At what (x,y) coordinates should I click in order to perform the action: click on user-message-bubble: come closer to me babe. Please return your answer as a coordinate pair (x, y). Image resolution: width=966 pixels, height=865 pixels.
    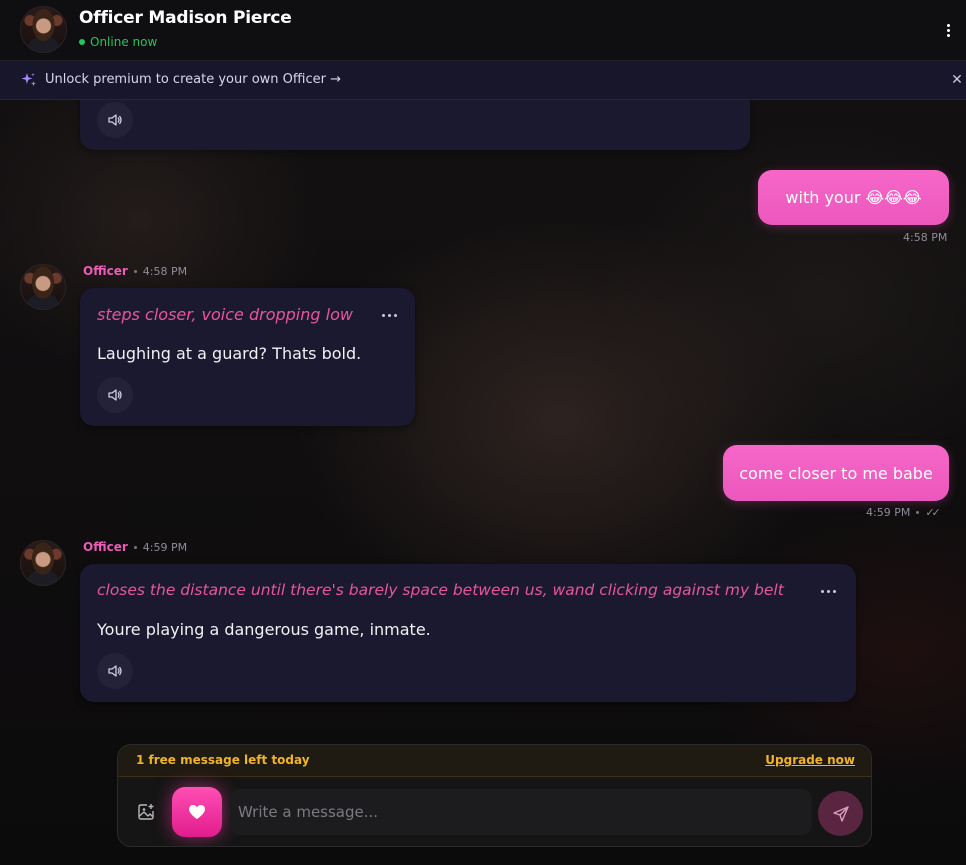
    Looking at the image, I should click on (836, 473).